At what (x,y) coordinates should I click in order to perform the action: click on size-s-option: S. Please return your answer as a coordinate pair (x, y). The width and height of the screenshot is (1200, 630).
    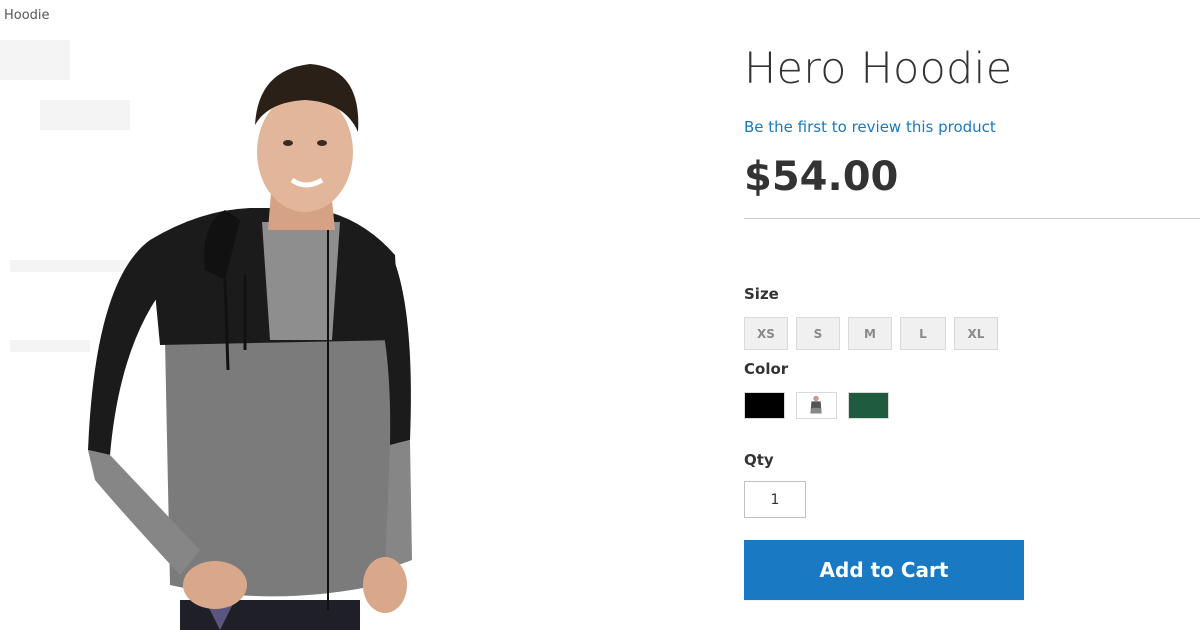
    Looking at the image, I should click on (818, 333).